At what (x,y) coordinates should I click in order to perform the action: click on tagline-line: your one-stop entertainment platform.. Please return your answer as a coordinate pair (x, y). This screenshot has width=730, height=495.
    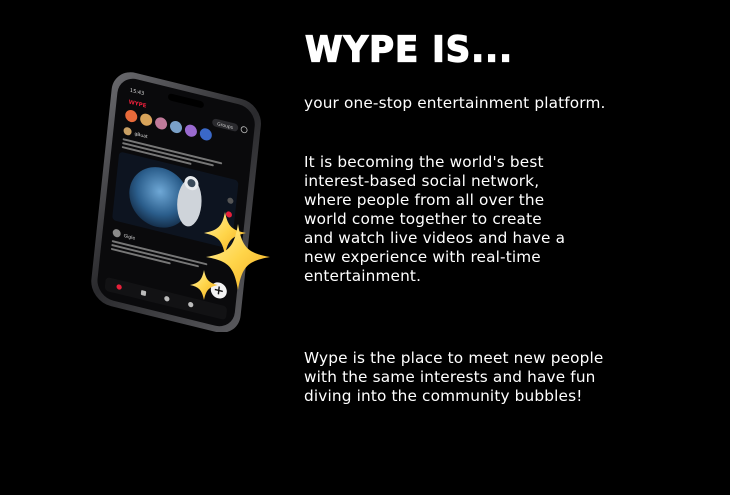
    Looking at the image, I should click on (455, 103).